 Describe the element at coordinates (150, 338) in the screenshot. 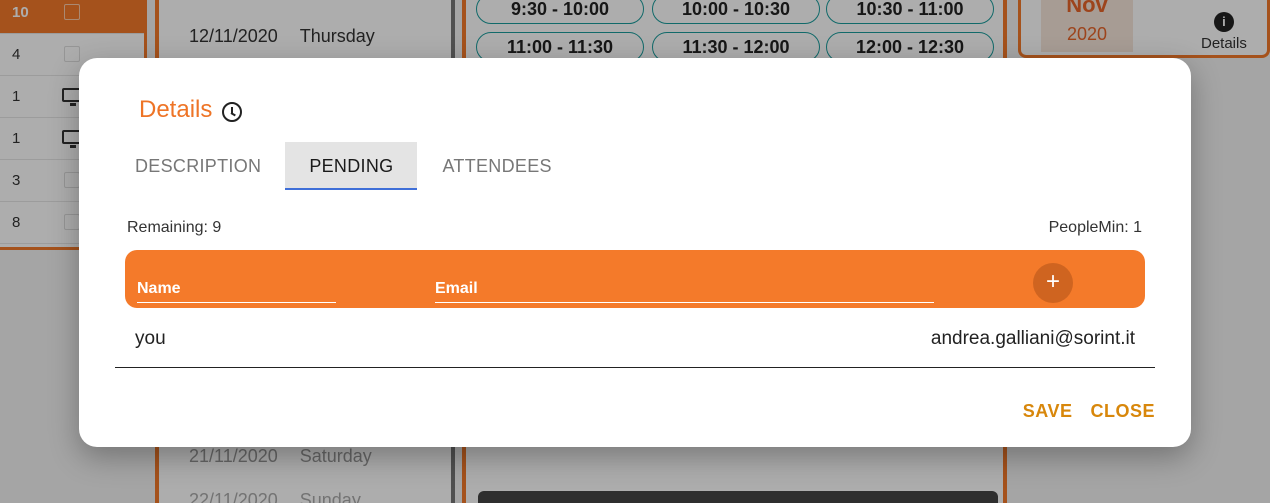

I see `attendee-name: you` at that location.